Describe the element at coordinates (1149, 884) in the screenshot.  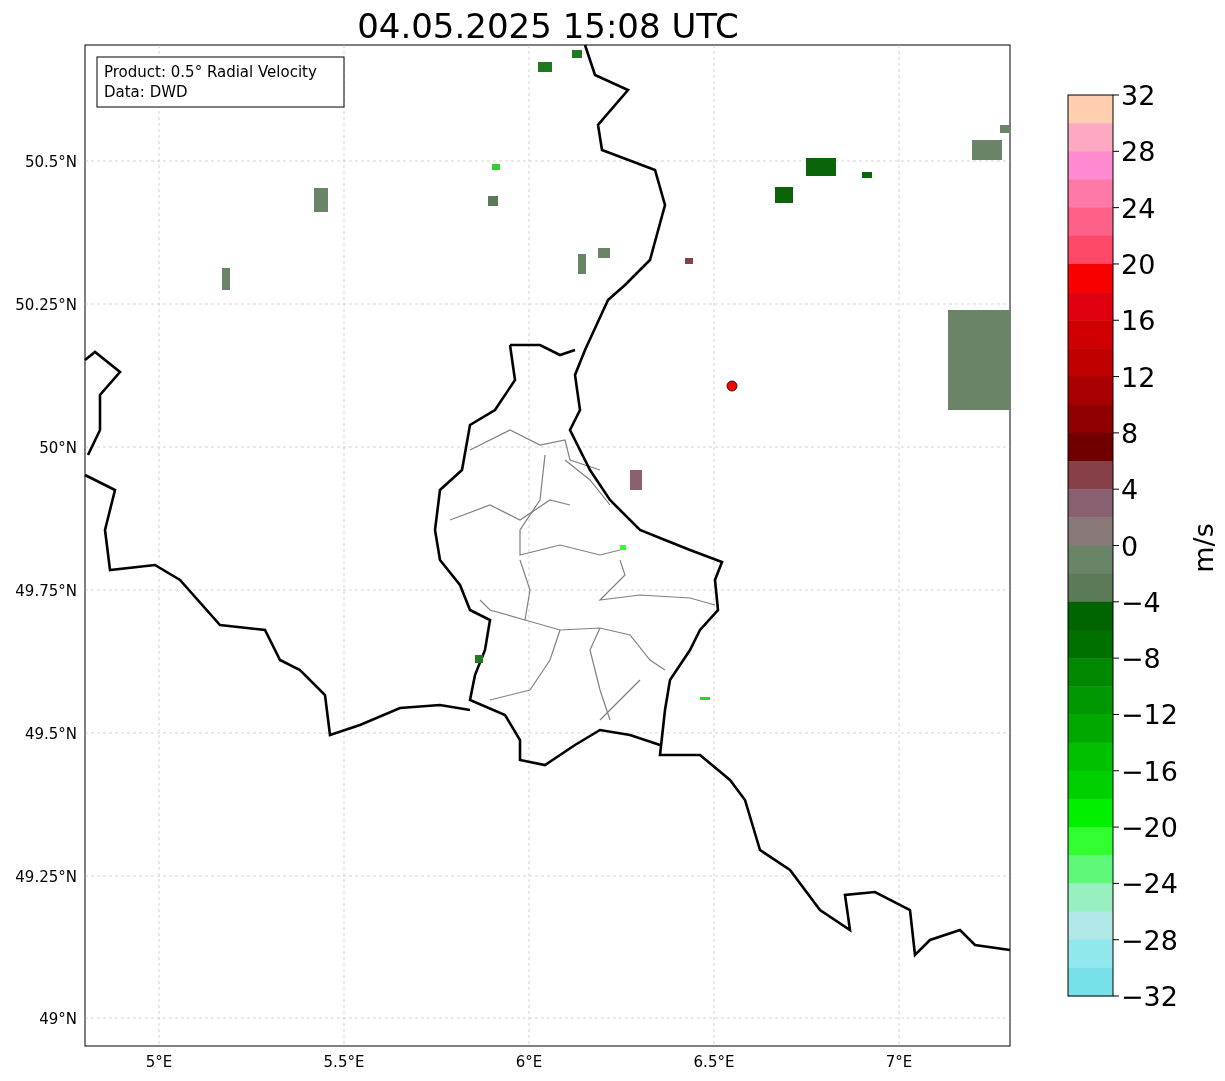
I see `colorbar-tick-label: −24` at that location.